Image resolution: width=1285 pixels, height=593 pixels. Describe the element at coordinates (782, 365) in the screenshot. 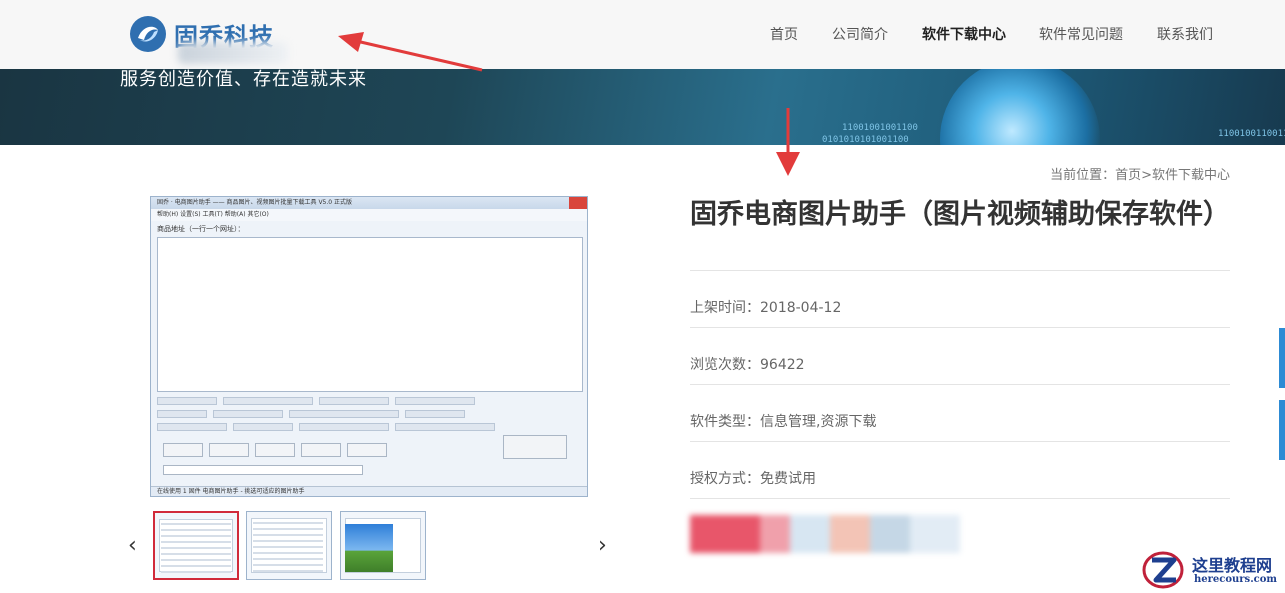

I see `view-count-value: 96422` at that location.